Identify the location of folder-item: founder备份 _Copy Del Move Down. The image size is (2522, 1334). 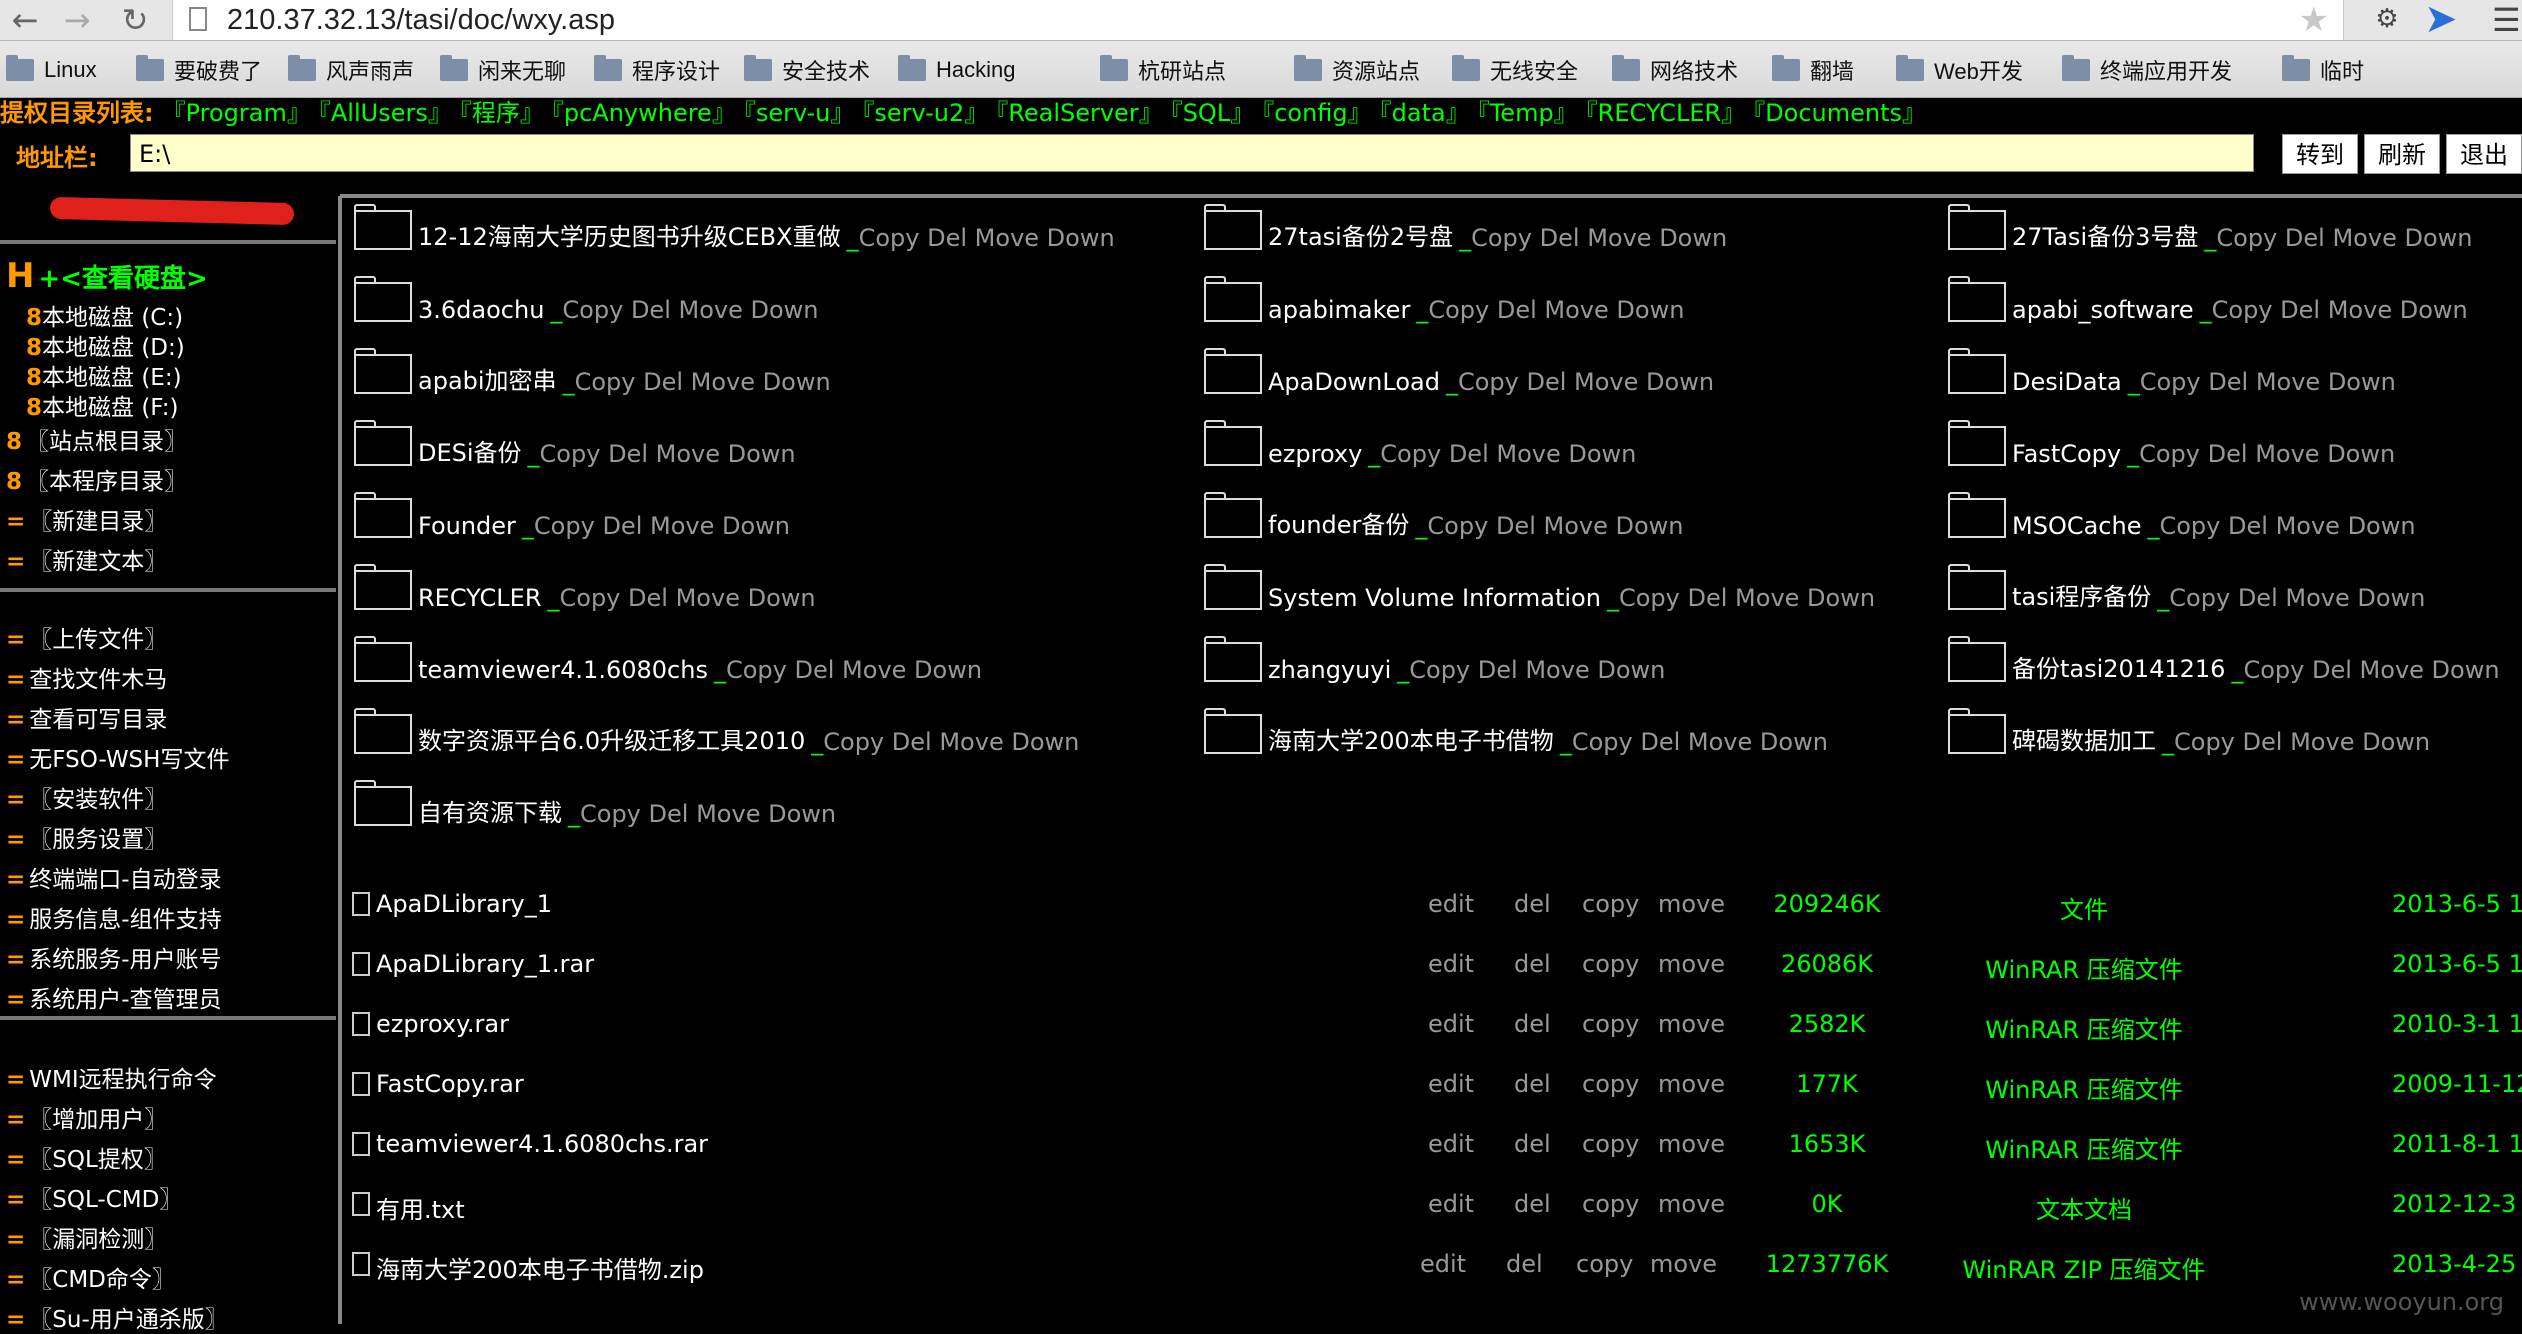
(1444, 516).